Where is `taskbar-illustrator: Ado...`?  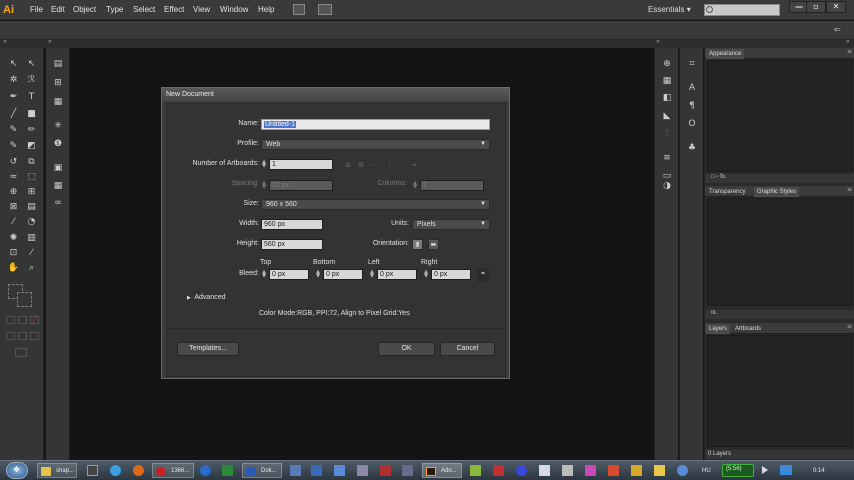
taskbar-illustrator: Ado... is located at coordinates (442, 470).